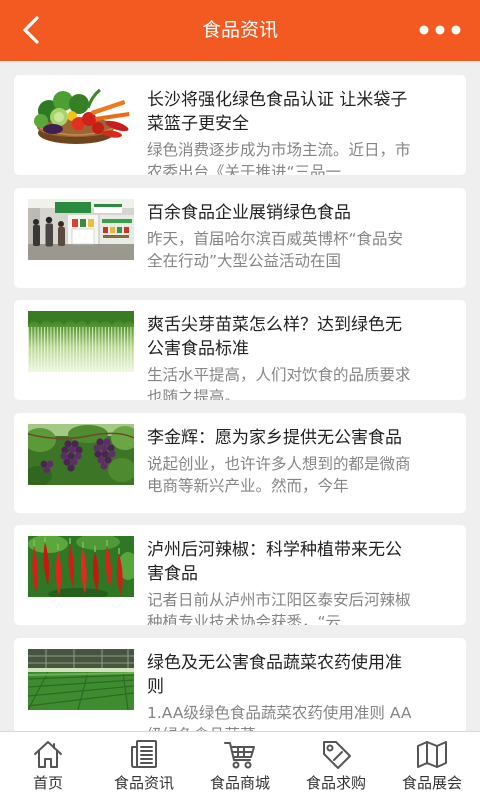 The width and height of the screenshot is (480, 800). What do you see at coordinates (81, 679) in the screenshot?
I see `news-thumbnail-greenhouse` at bounding box center [81, 679].